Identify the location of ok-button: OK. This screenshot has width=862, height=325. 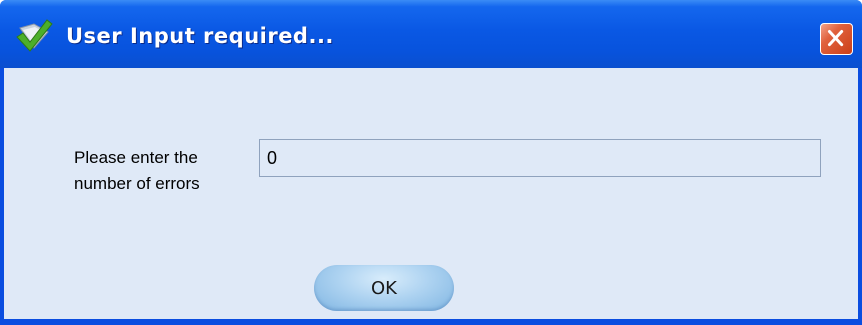
(384, 288).